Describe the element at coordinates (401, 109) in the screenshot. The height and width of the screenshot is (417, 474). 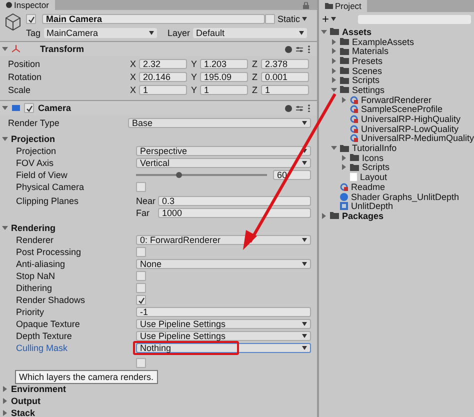
I see `tree-item: SampleSceneProfile` at that location.